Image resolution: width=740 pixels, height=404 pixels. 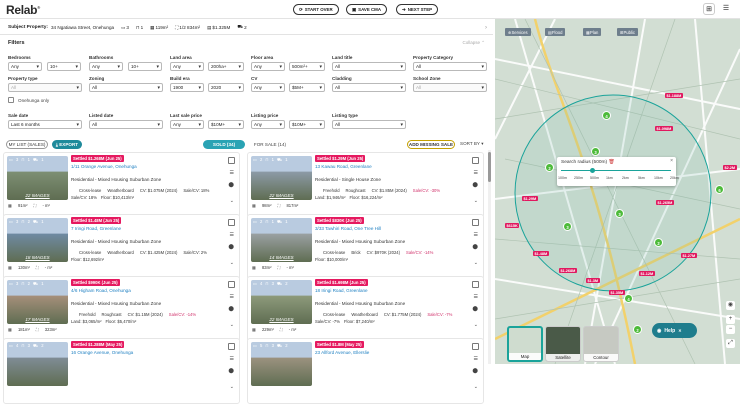 I want to click on property-photo: ▭ 3 ⊓ 2 ⛟ 1 17 IMAGES, so click(x=37, y=302).